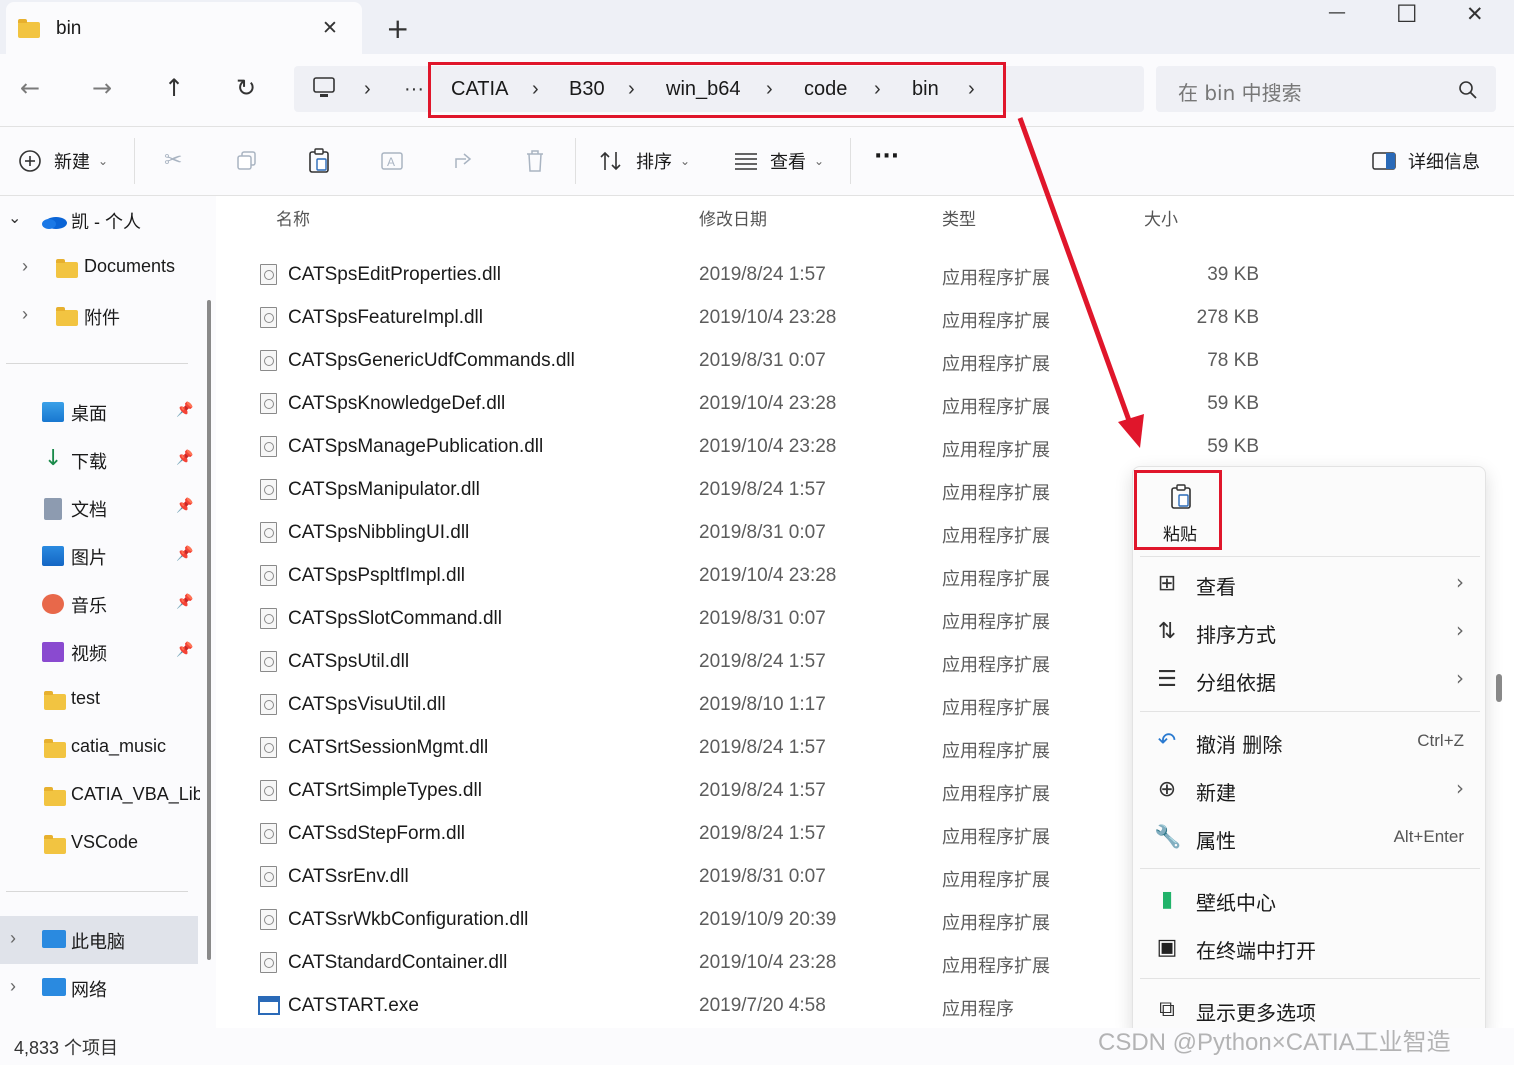 The width and height of the screenshot is (1514, 1065). I want to click on column-header: 名称 修改日期 类型 大小, so click(871, 214).